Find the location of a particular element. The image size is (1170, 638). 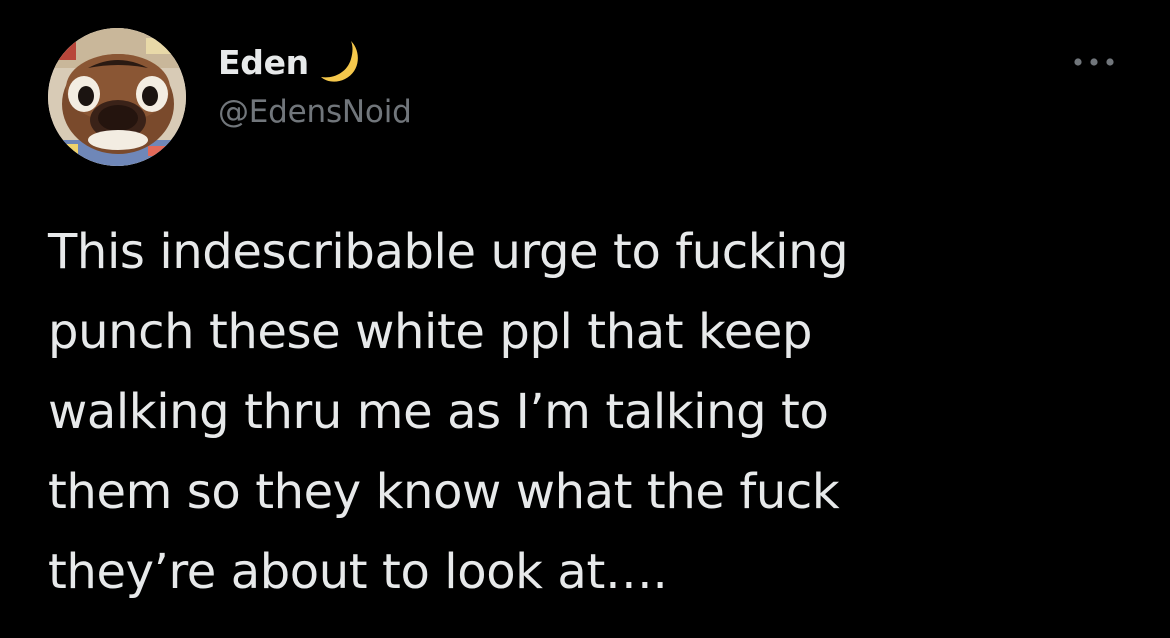

tweet-text-line: This indescribable urge to fucking is located at coordinates (448, 252).